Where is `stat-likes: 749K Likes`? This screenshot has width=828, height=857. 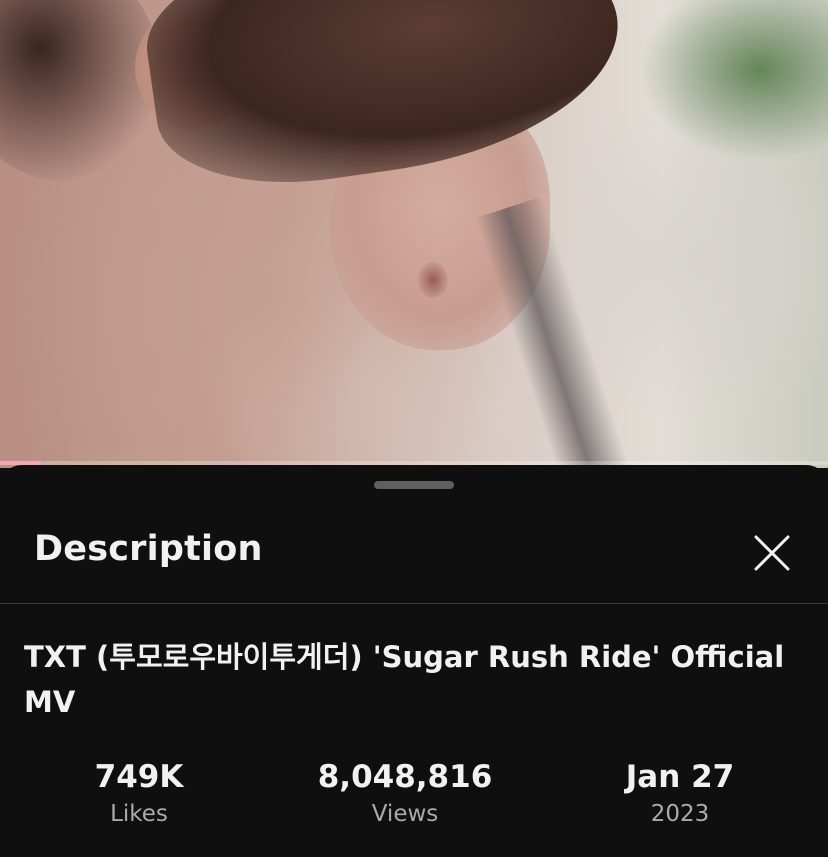 stat-likes: 749K Likes is located at coordinates (139, 792).